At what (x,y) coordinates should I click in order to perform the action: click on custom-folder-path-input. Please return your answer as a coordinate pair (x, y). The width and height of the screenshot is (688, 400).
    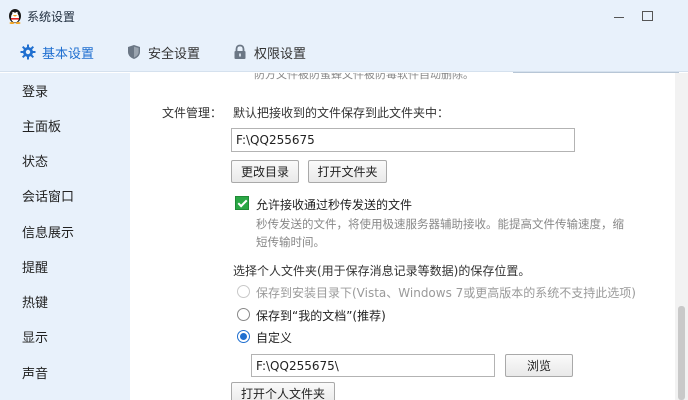
    Looking at the image, I should click on (373, 365).